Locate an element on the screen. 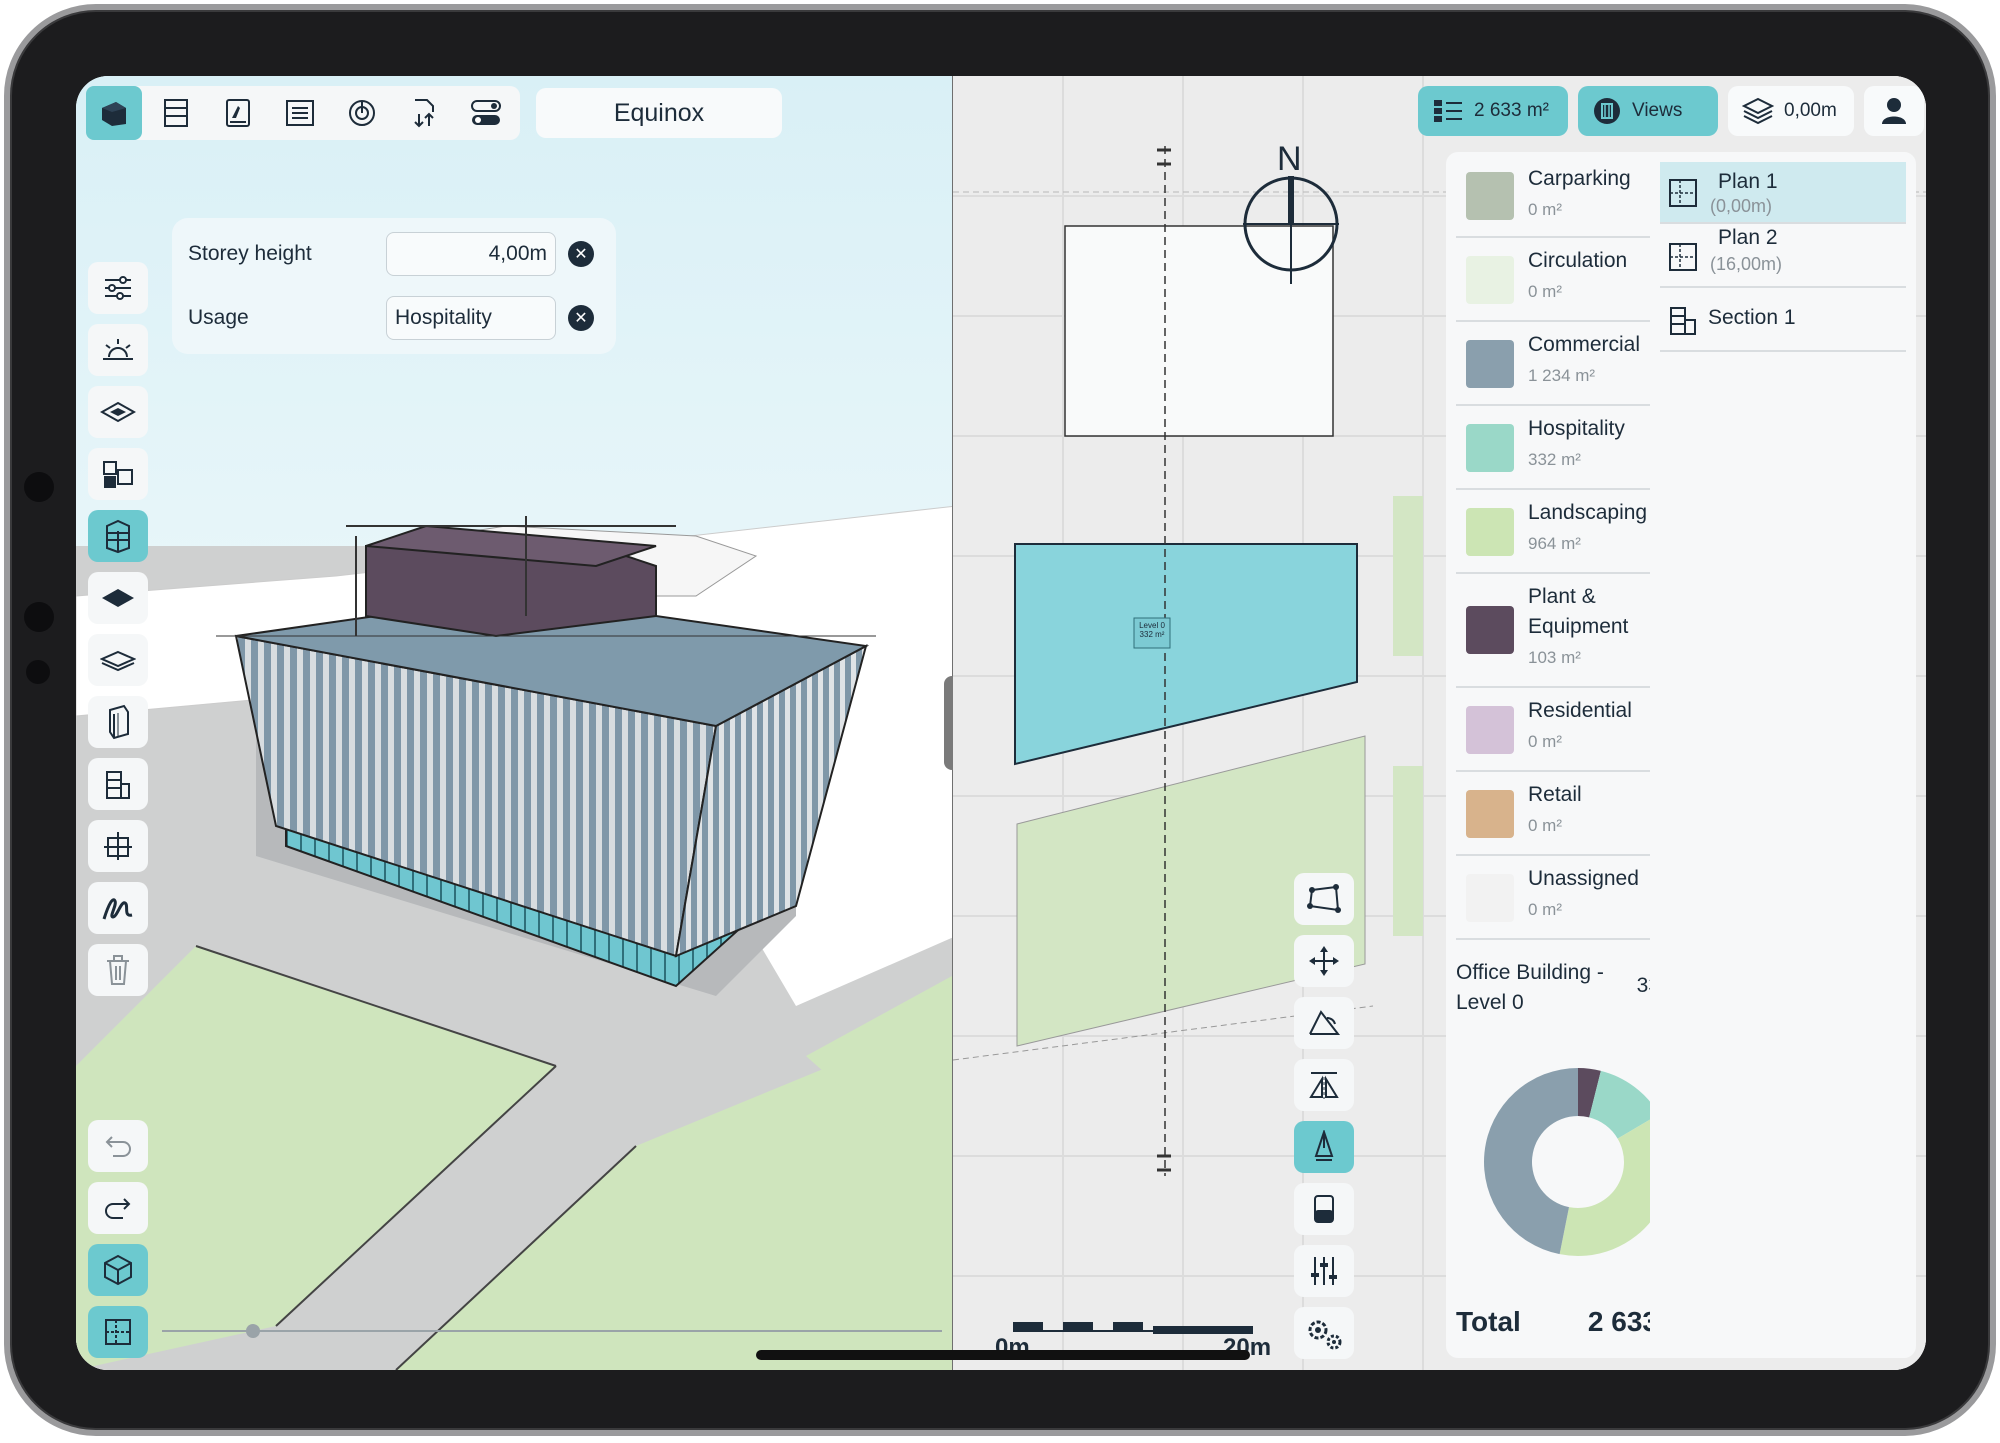 This screenshot has width=2000, height=1443. view-item-plan-1: Plan 1 (0,00m) is located at coordinates (1783, 193).